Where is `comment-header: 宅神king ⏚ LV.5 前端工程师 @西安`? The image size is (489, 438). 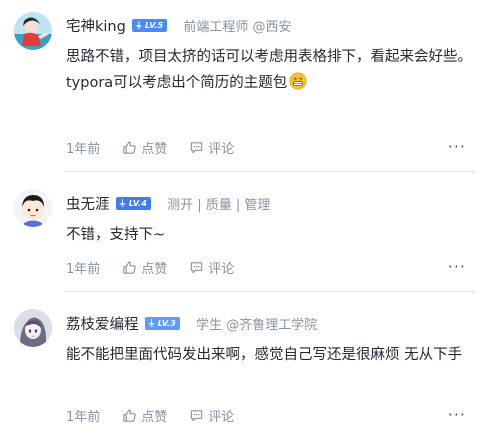 comment-header: 宅神king ⏚ LV.5 前端工程师 @西安 is located at coordinates (179, 25).